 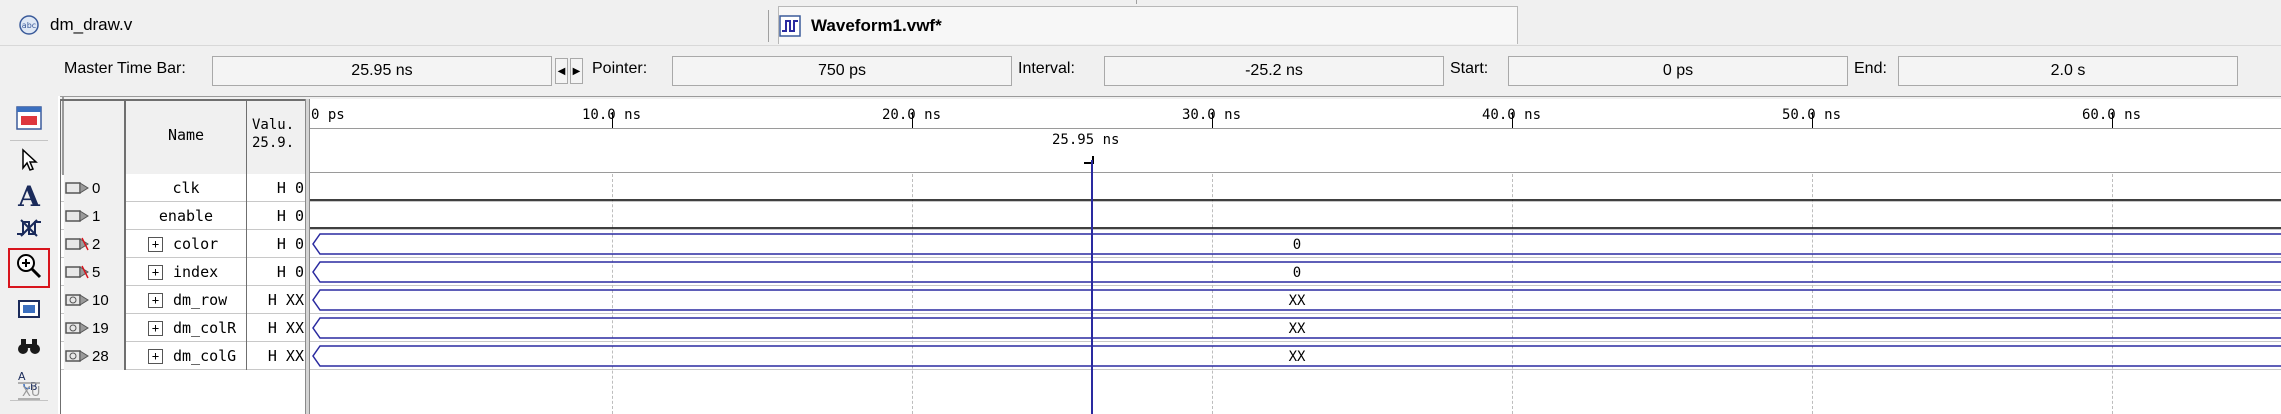 I want to click on selection-tool-icon, so click(x=29, y=162).